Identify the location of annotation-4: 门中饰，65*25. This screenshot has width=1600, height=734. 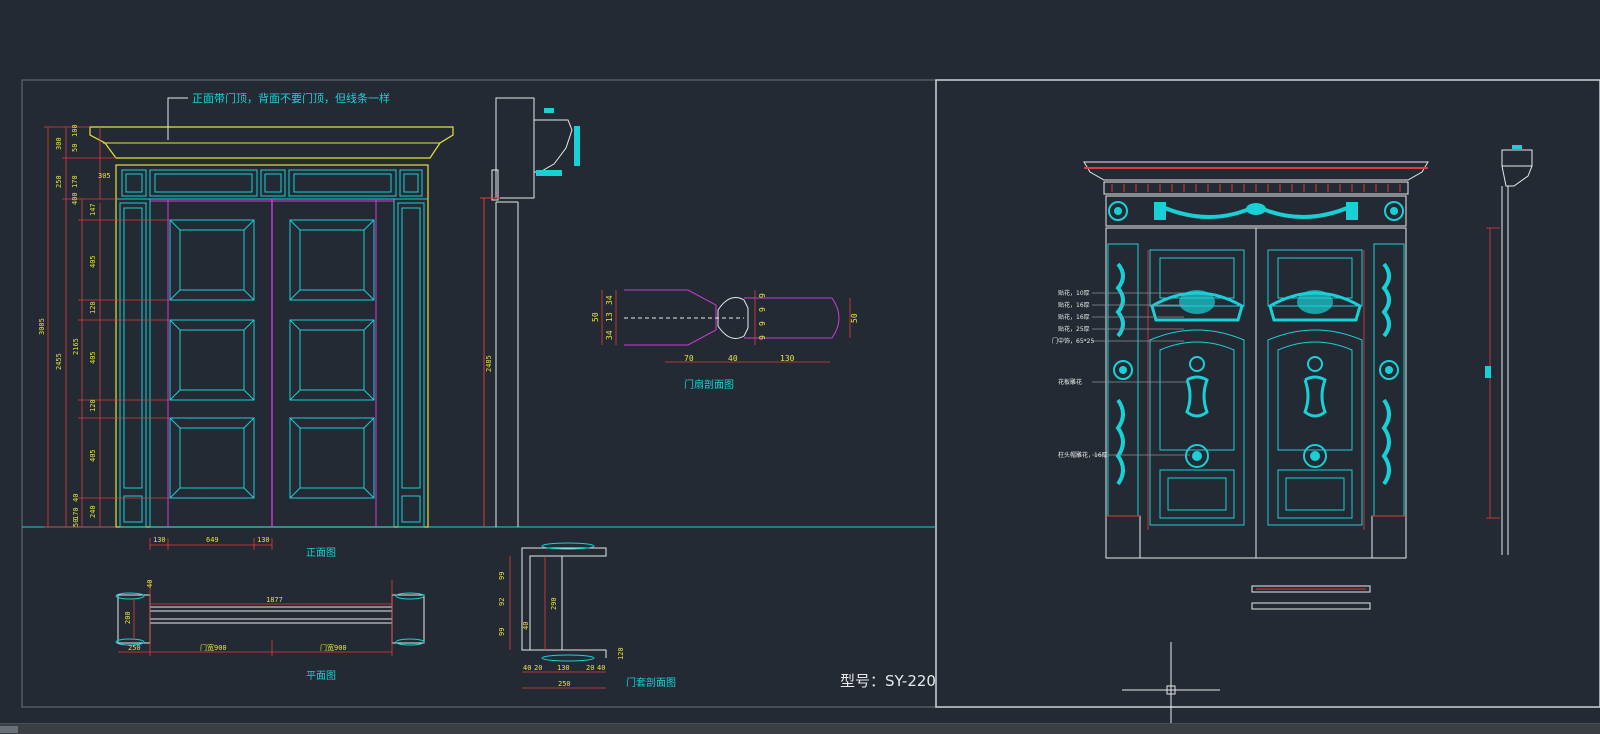
(1073, 341).